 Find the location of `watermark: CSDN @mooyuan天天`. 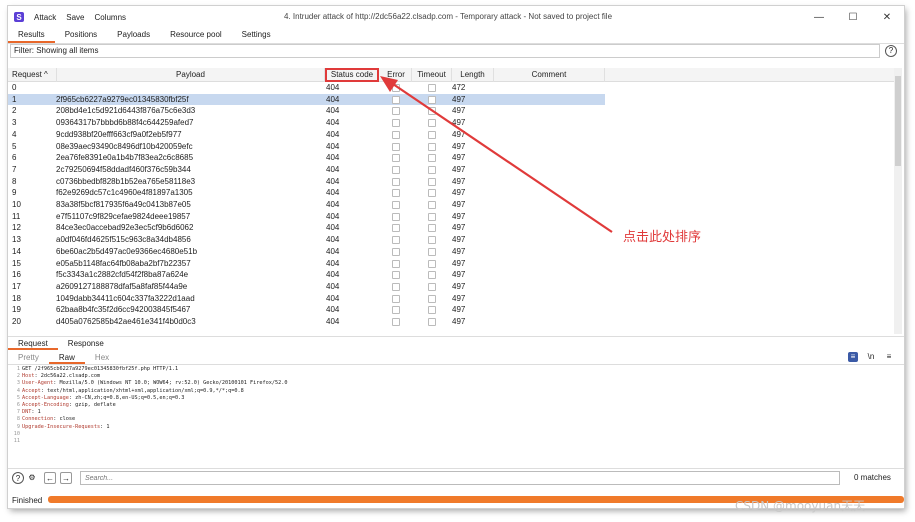

watermark: CSDN @mooyuan天天 is located at coordinates (800, 506).